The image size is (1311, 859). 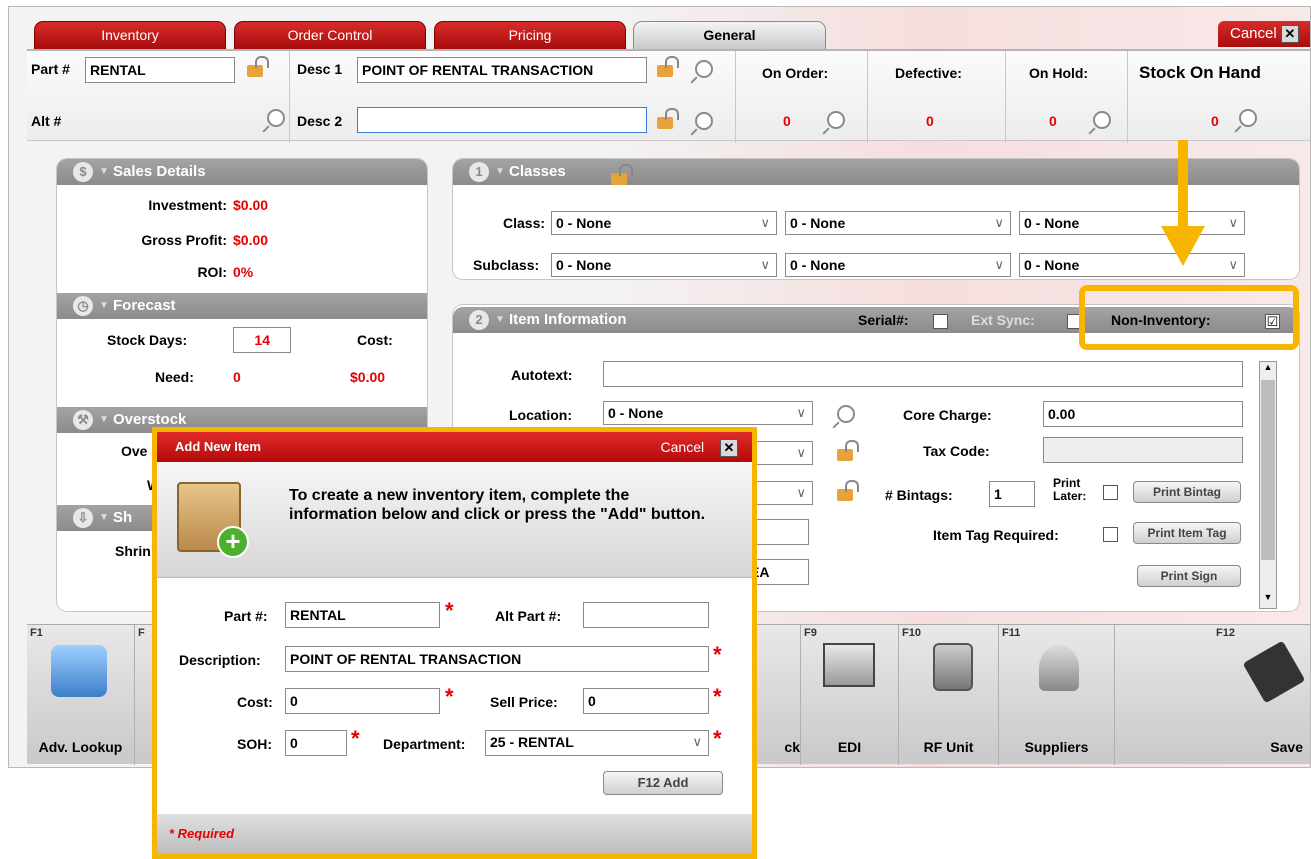 What do you see at coordinates (1110, 492) in the screenshot?
I see `print-later-checkbox` at bounding box center [1110, 492].